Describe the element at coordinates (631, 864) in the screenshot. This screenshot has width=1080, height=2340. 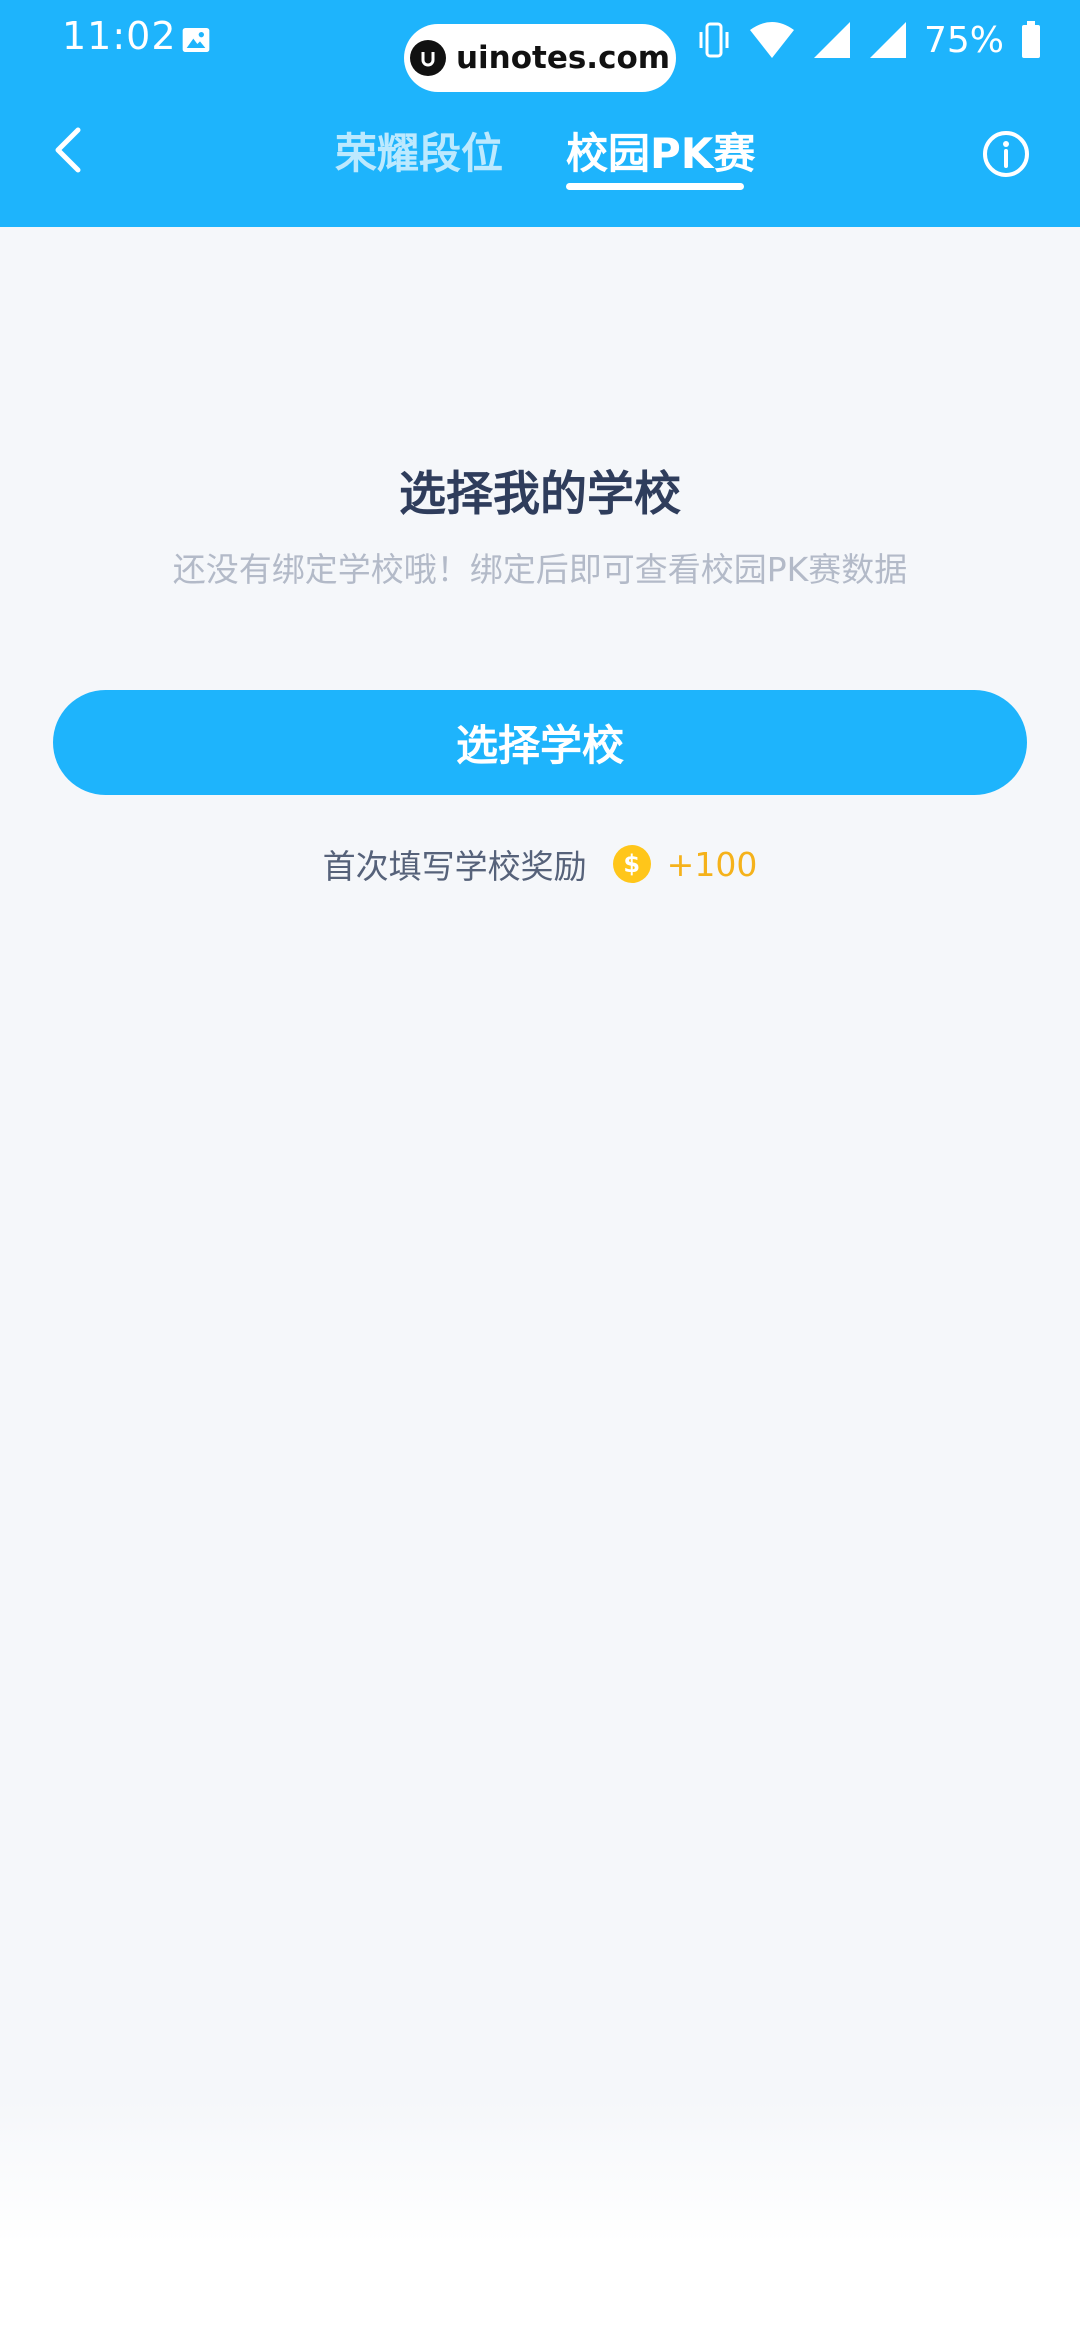
I see `coin-icon: $` at that location.